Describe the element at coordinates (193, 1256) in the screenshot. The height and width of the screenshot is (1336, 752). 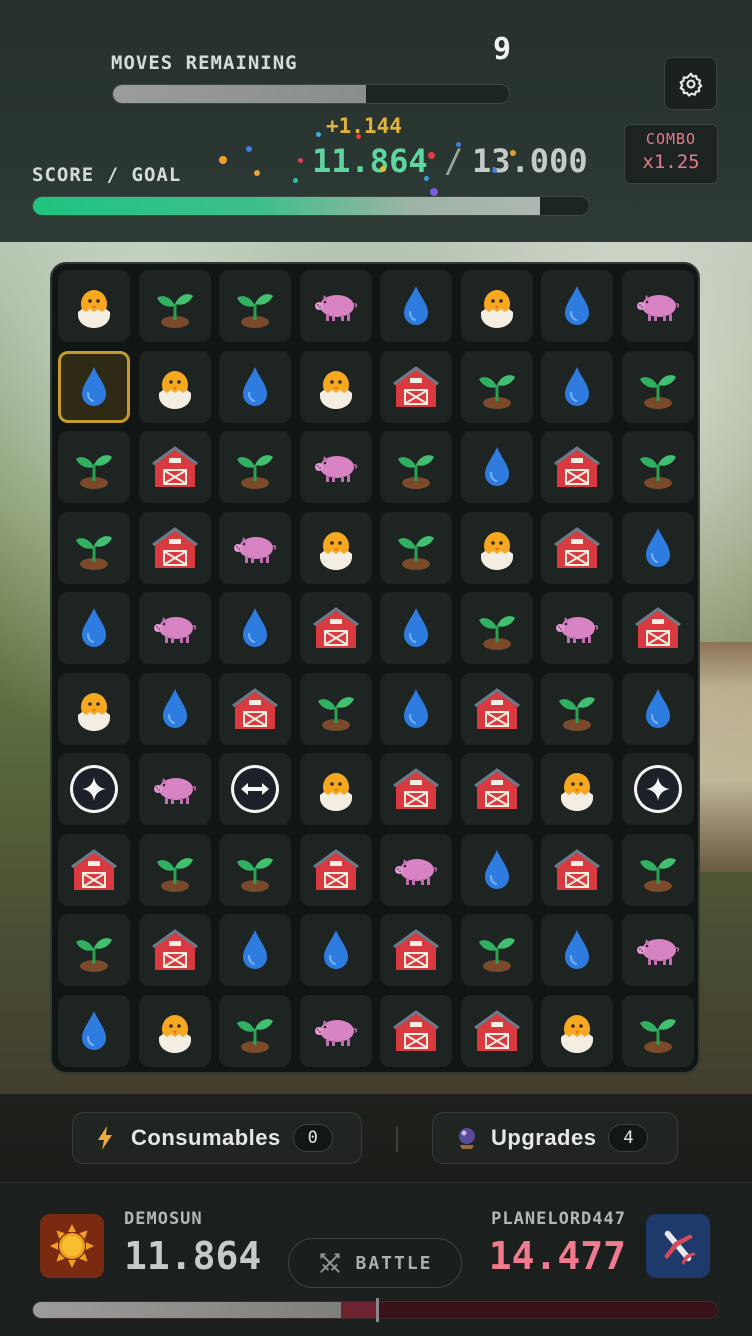
I see `player-score: 11.864` at that location.